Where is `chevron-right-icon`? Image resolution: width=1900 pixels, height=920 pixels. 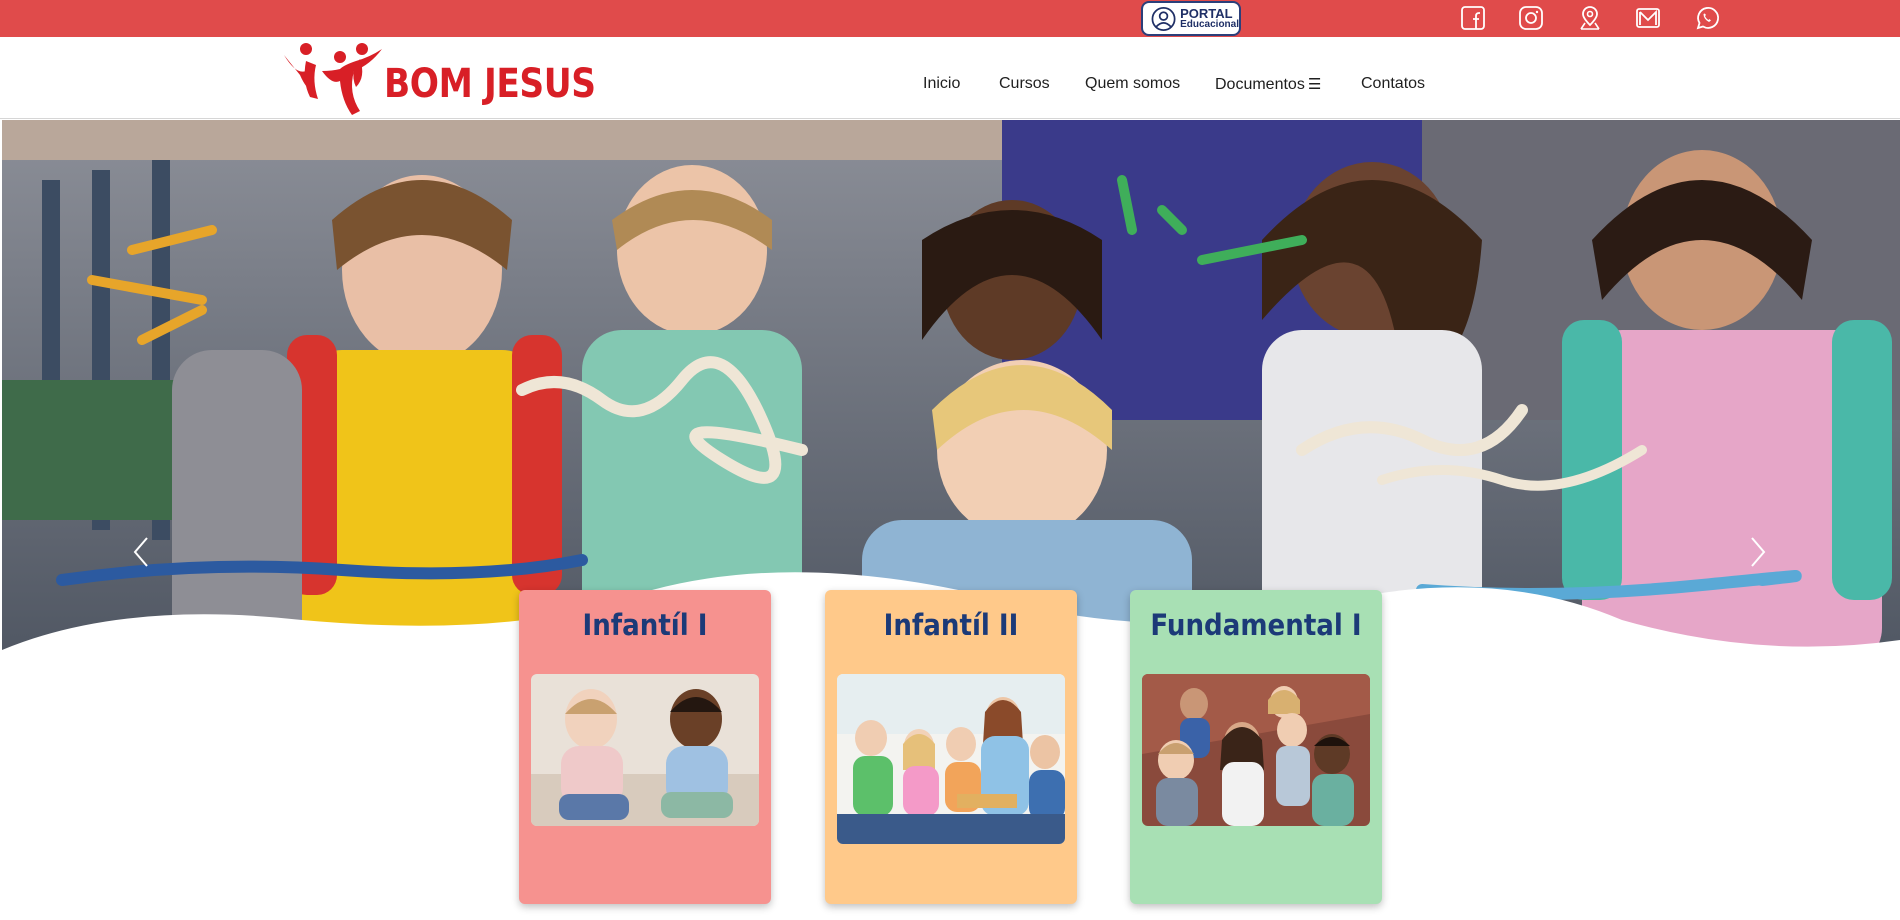 chevron-right-icon is located at coordinates (1758, 552).